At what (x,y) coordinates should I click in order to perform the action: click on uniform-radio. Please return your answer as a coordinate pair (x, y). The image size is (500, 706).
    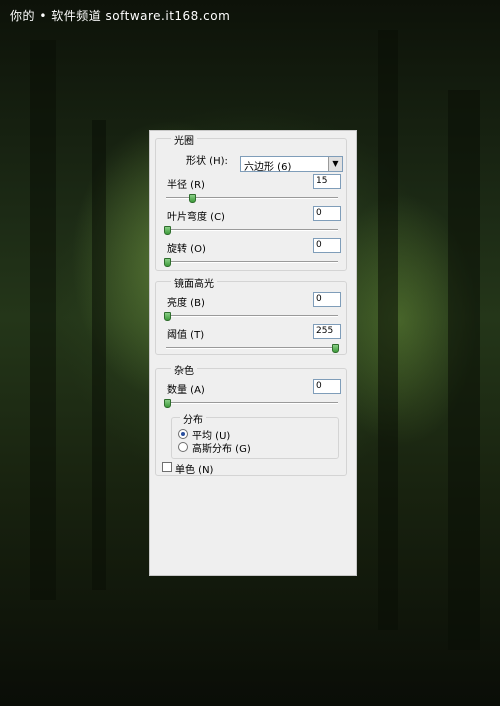
    Looking at the image, I should click on (183, 434).